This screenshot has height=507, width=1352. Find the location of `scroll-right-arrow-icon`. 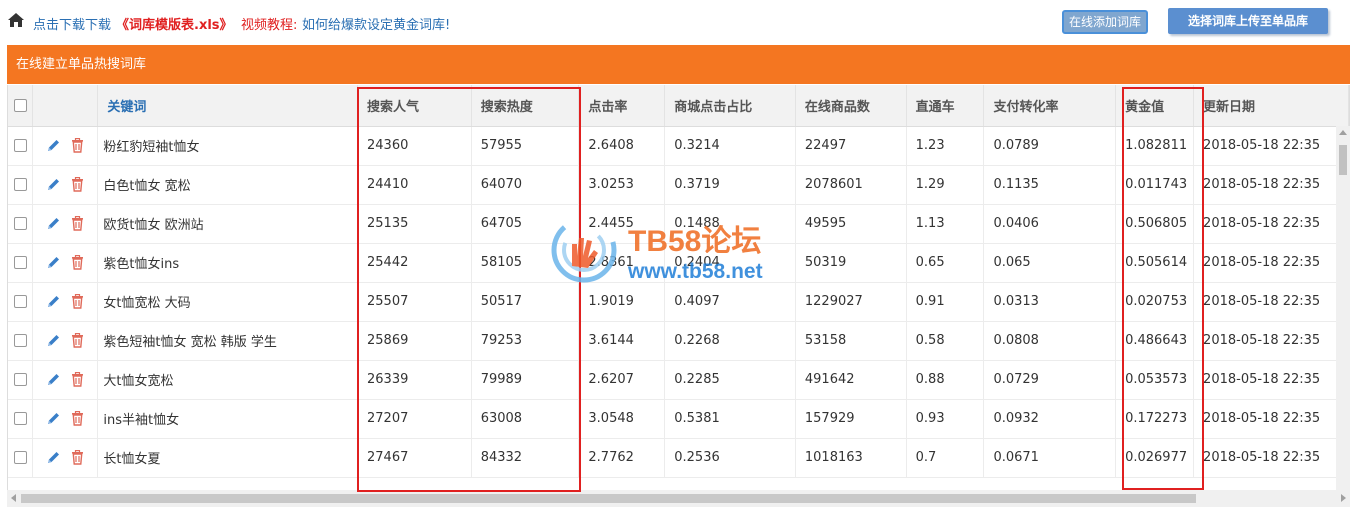

scroll-right-arrow-icon is located at coordinates (1343, 498).